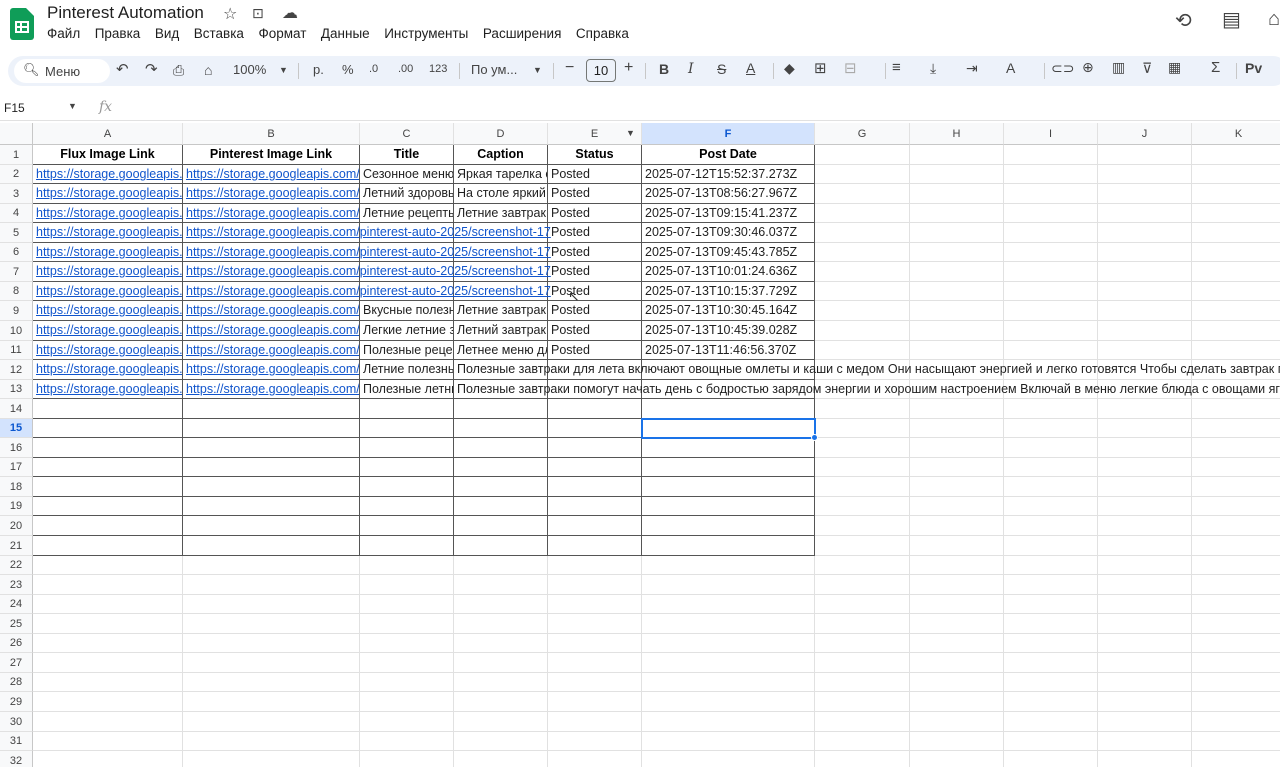  What do you see at coordinates (108, 155) in the screenshot?
I see `grid-cell: Flux Image Link` at bounding box center [108, 155].